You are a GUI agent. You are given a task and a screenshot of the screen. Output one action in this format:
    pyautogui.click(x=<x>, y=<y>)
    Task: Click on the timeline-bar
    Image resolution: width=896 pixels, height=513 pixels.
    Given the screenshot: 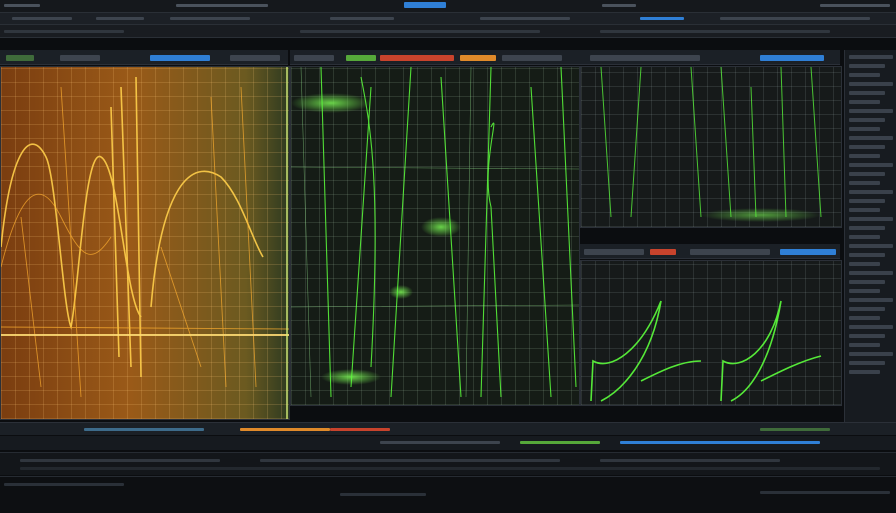 What is the action you would take?
    pyautogui.click(x=448, y=428)
    